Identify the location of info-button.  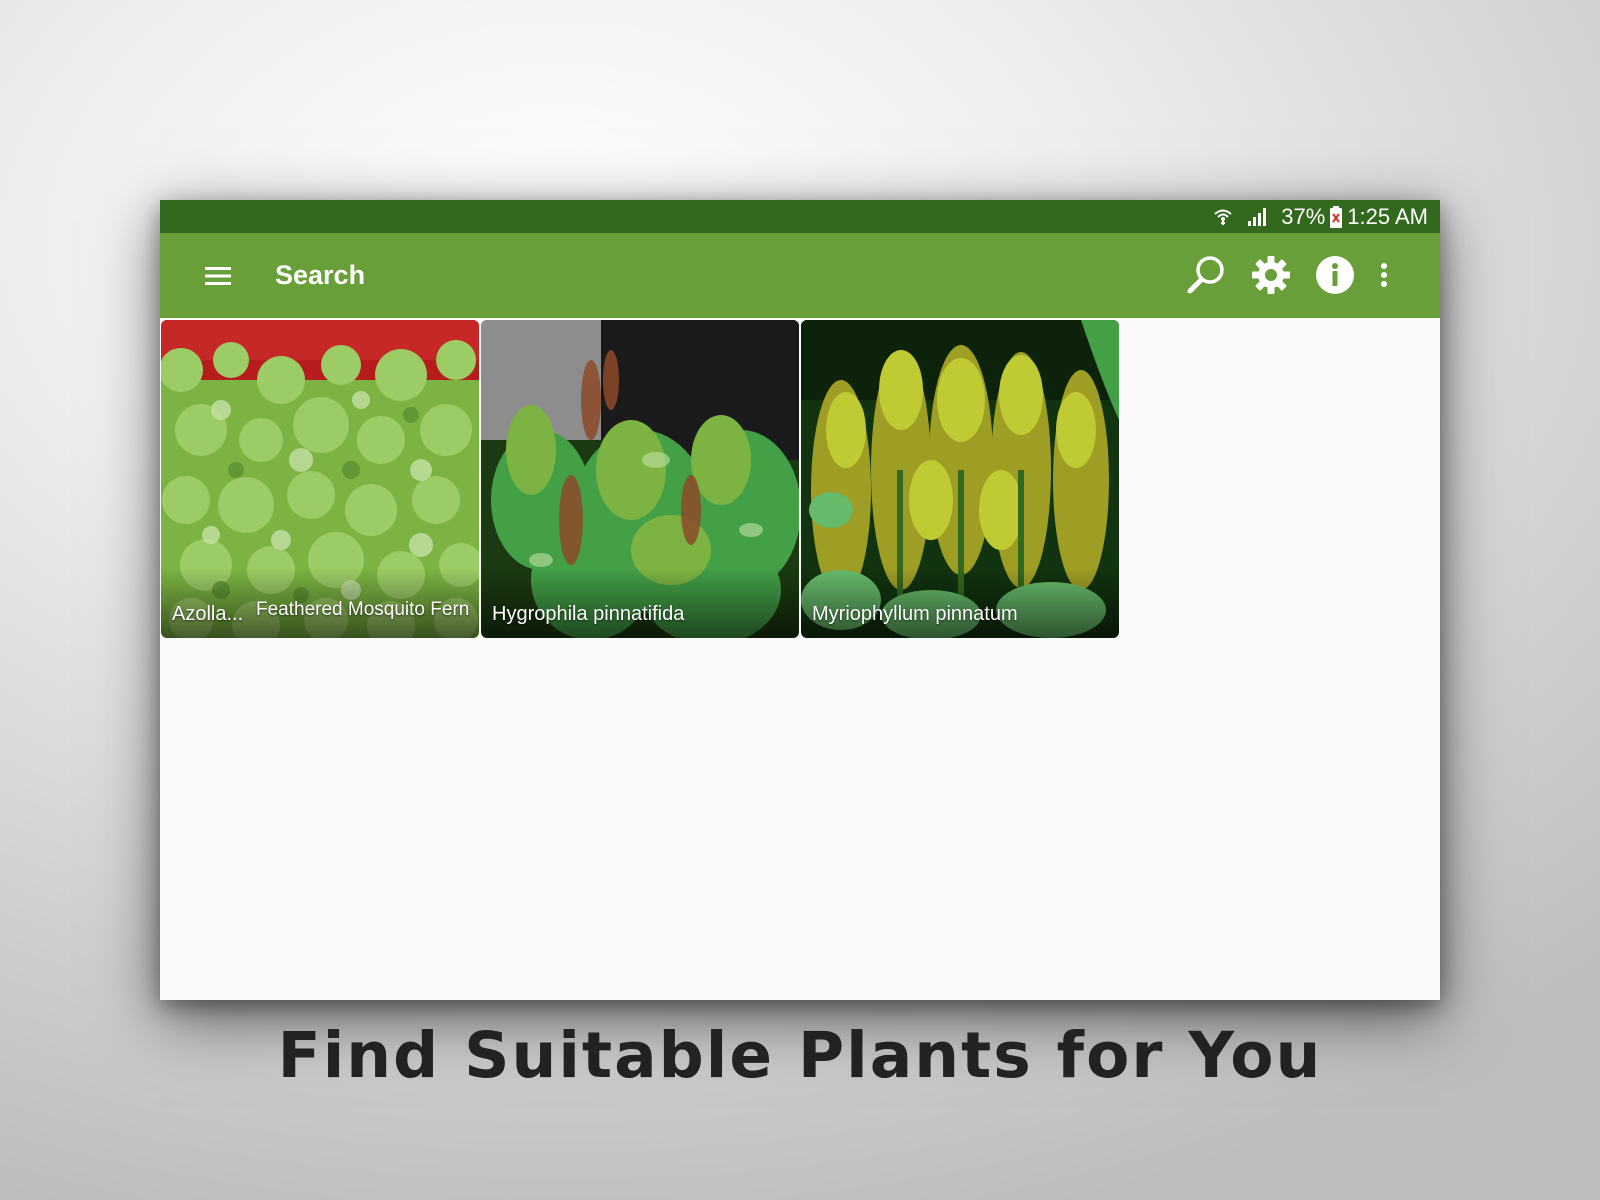
(1335, 275).